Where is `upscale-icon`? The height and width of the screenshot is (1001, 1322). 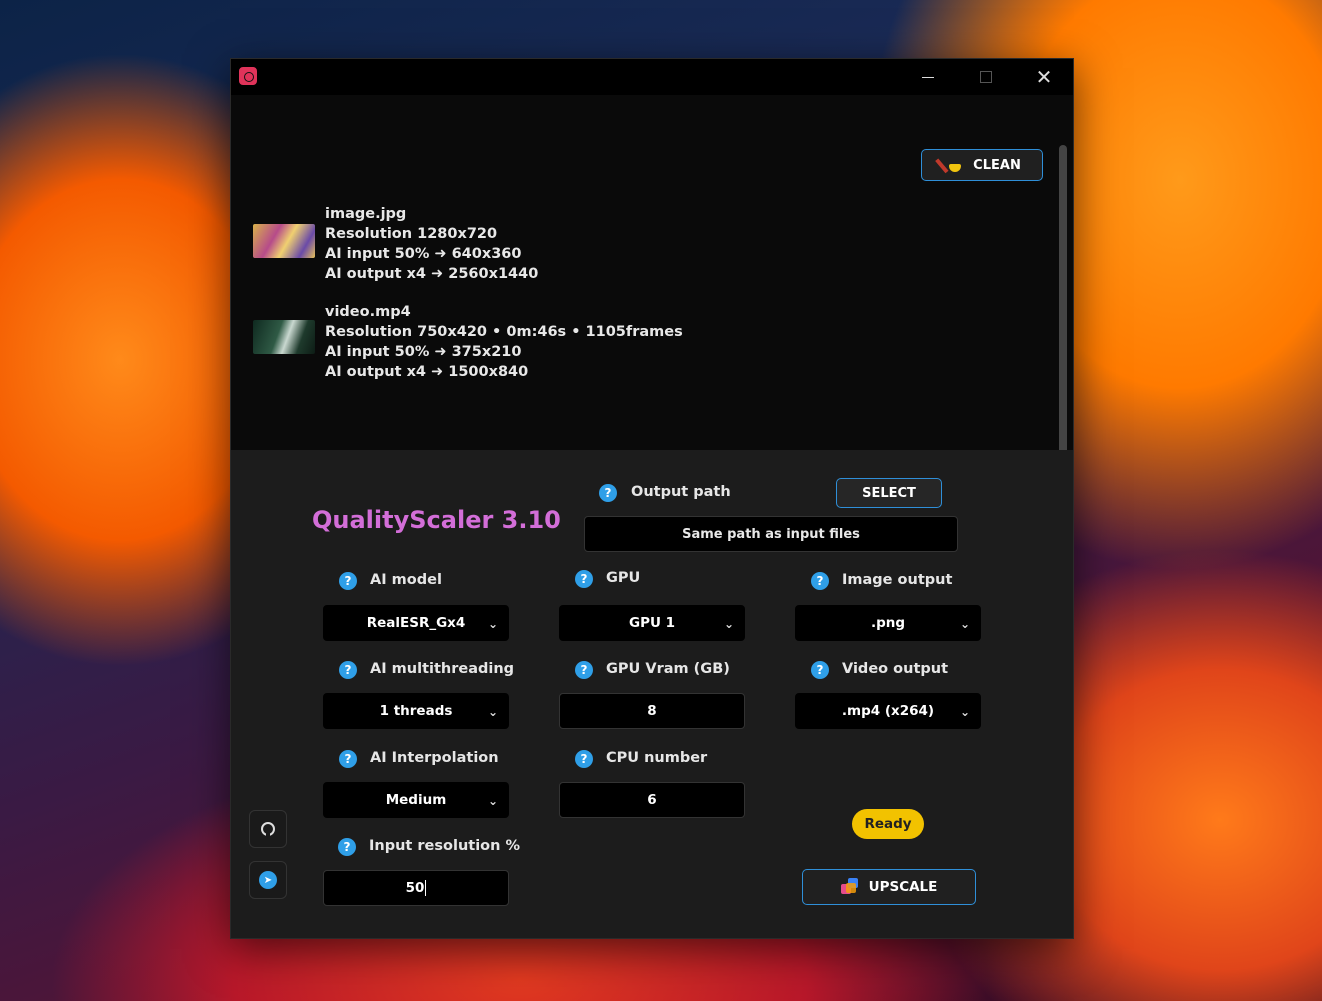 upscale-icon is located at coordinates (849, 887).